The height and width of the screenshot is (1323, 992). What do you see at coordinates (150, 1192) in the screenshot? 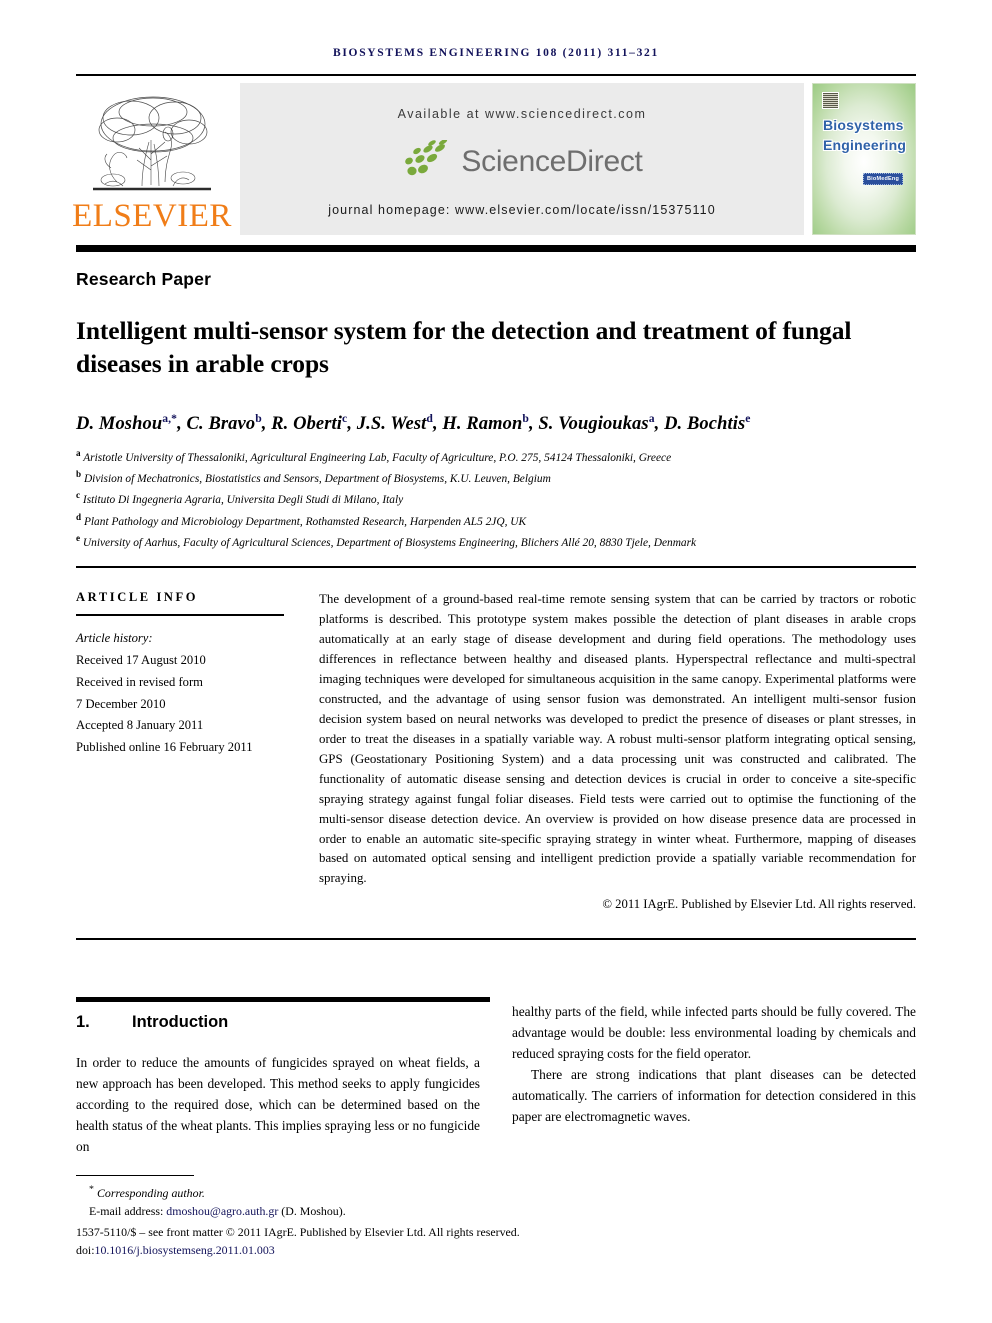
I see `corresponding-text: Corresponding author.` at bounding box center [150, 1192].